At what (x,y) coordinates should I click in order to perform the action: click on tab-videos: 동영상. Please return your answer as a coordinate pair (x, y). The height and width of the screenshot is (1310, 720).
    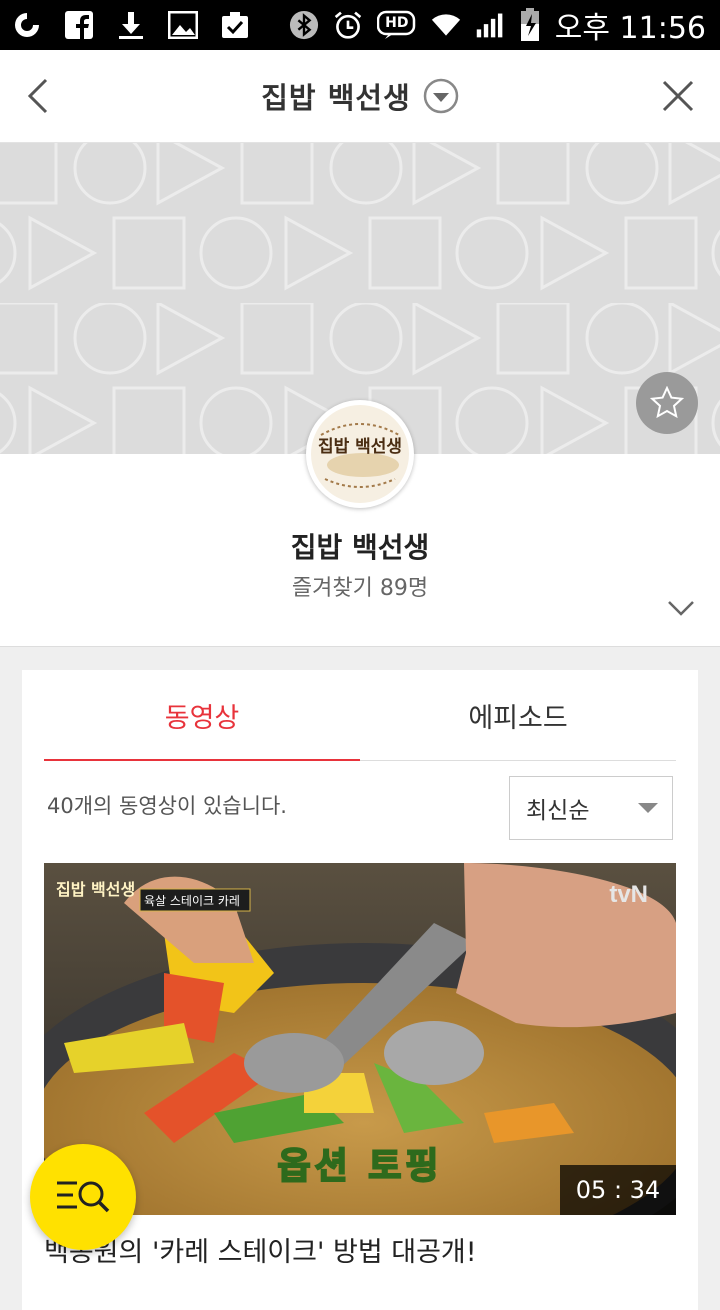
    Looking at the image, I should click on (202, 715).